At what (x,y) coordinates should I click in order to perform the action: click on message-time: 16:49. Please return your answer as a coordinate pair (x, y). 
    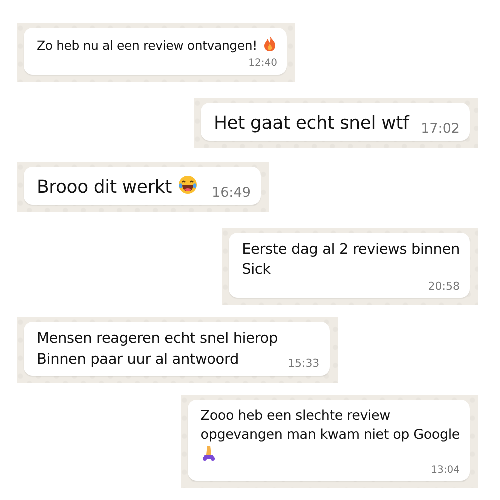
    Looking at the image, I should click on (231, 193).